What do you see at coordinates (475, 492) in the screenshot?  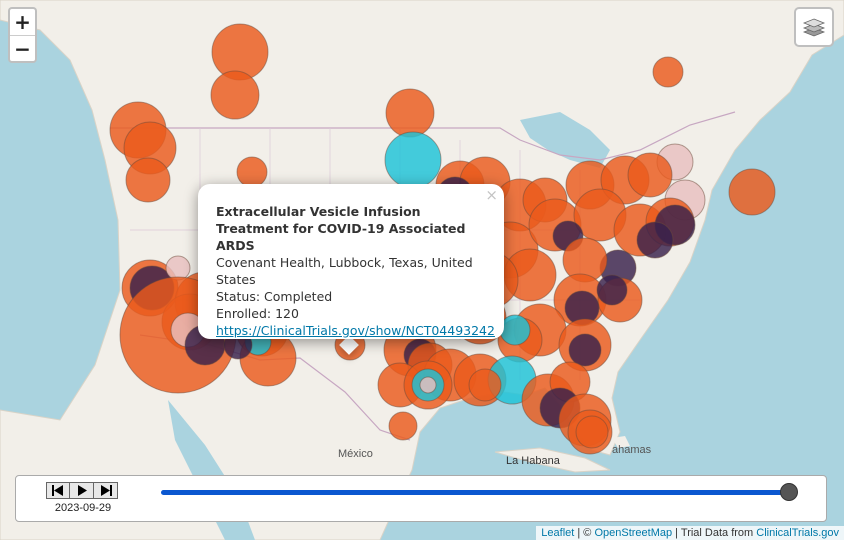 I see `timeline-slider-track` at bounding box center [475, 492].